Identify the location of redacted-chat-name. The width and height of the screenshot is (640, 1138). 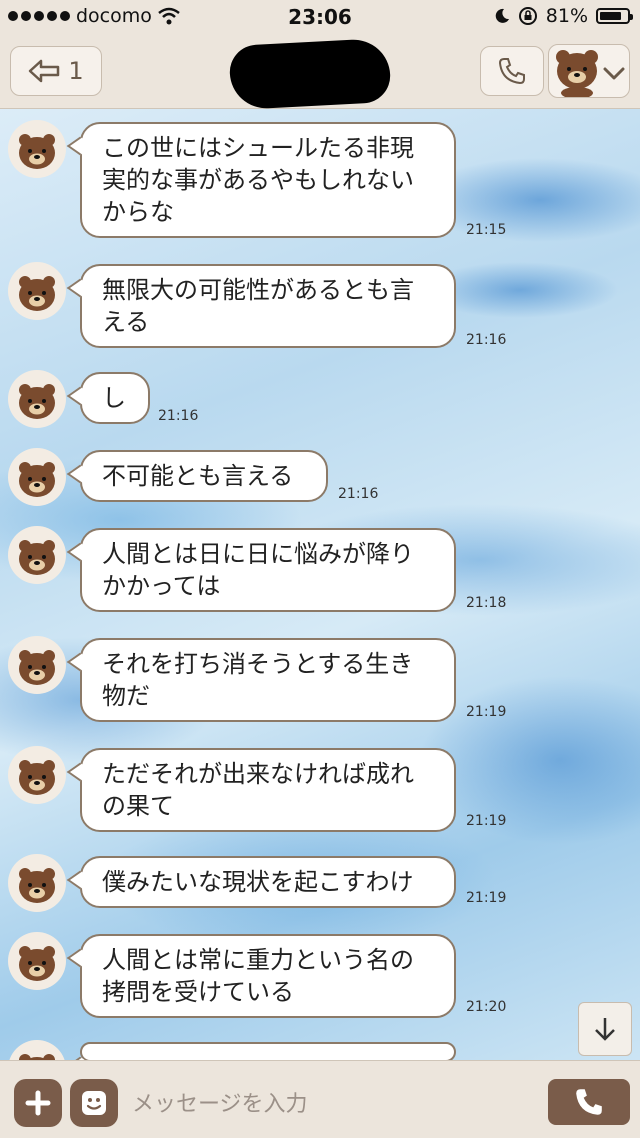
(310, 74).